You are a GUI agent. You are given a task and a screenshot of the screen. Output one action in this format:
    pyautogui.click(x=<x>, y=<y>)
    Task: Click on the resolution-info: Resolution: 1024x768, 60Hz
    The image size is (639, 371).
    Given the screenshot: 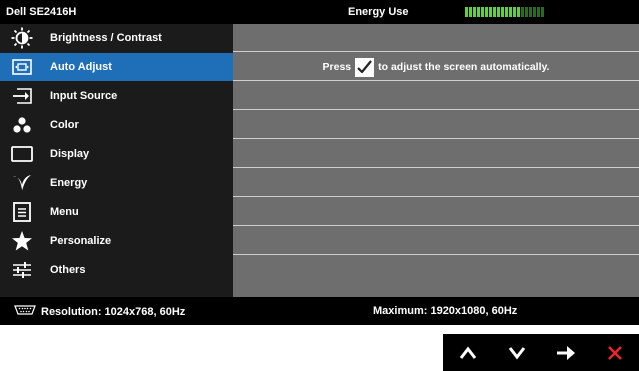 What is the action you would take?
    pyautogui.click(x=99, y=311)
    